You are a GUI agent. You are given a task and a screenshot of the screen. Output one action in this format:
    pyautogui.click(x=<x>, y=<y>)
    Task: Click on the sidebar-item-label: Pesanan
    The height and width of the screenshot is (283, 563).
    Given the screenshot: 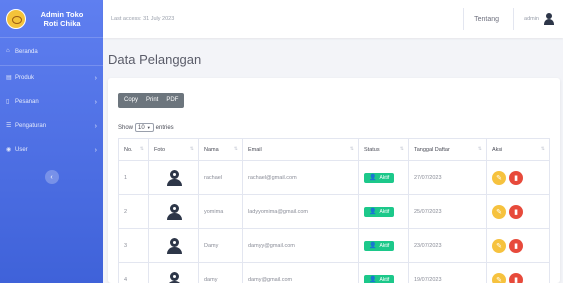 What is the action you would take?
    pyautogui.click(x=27, y=102)
    